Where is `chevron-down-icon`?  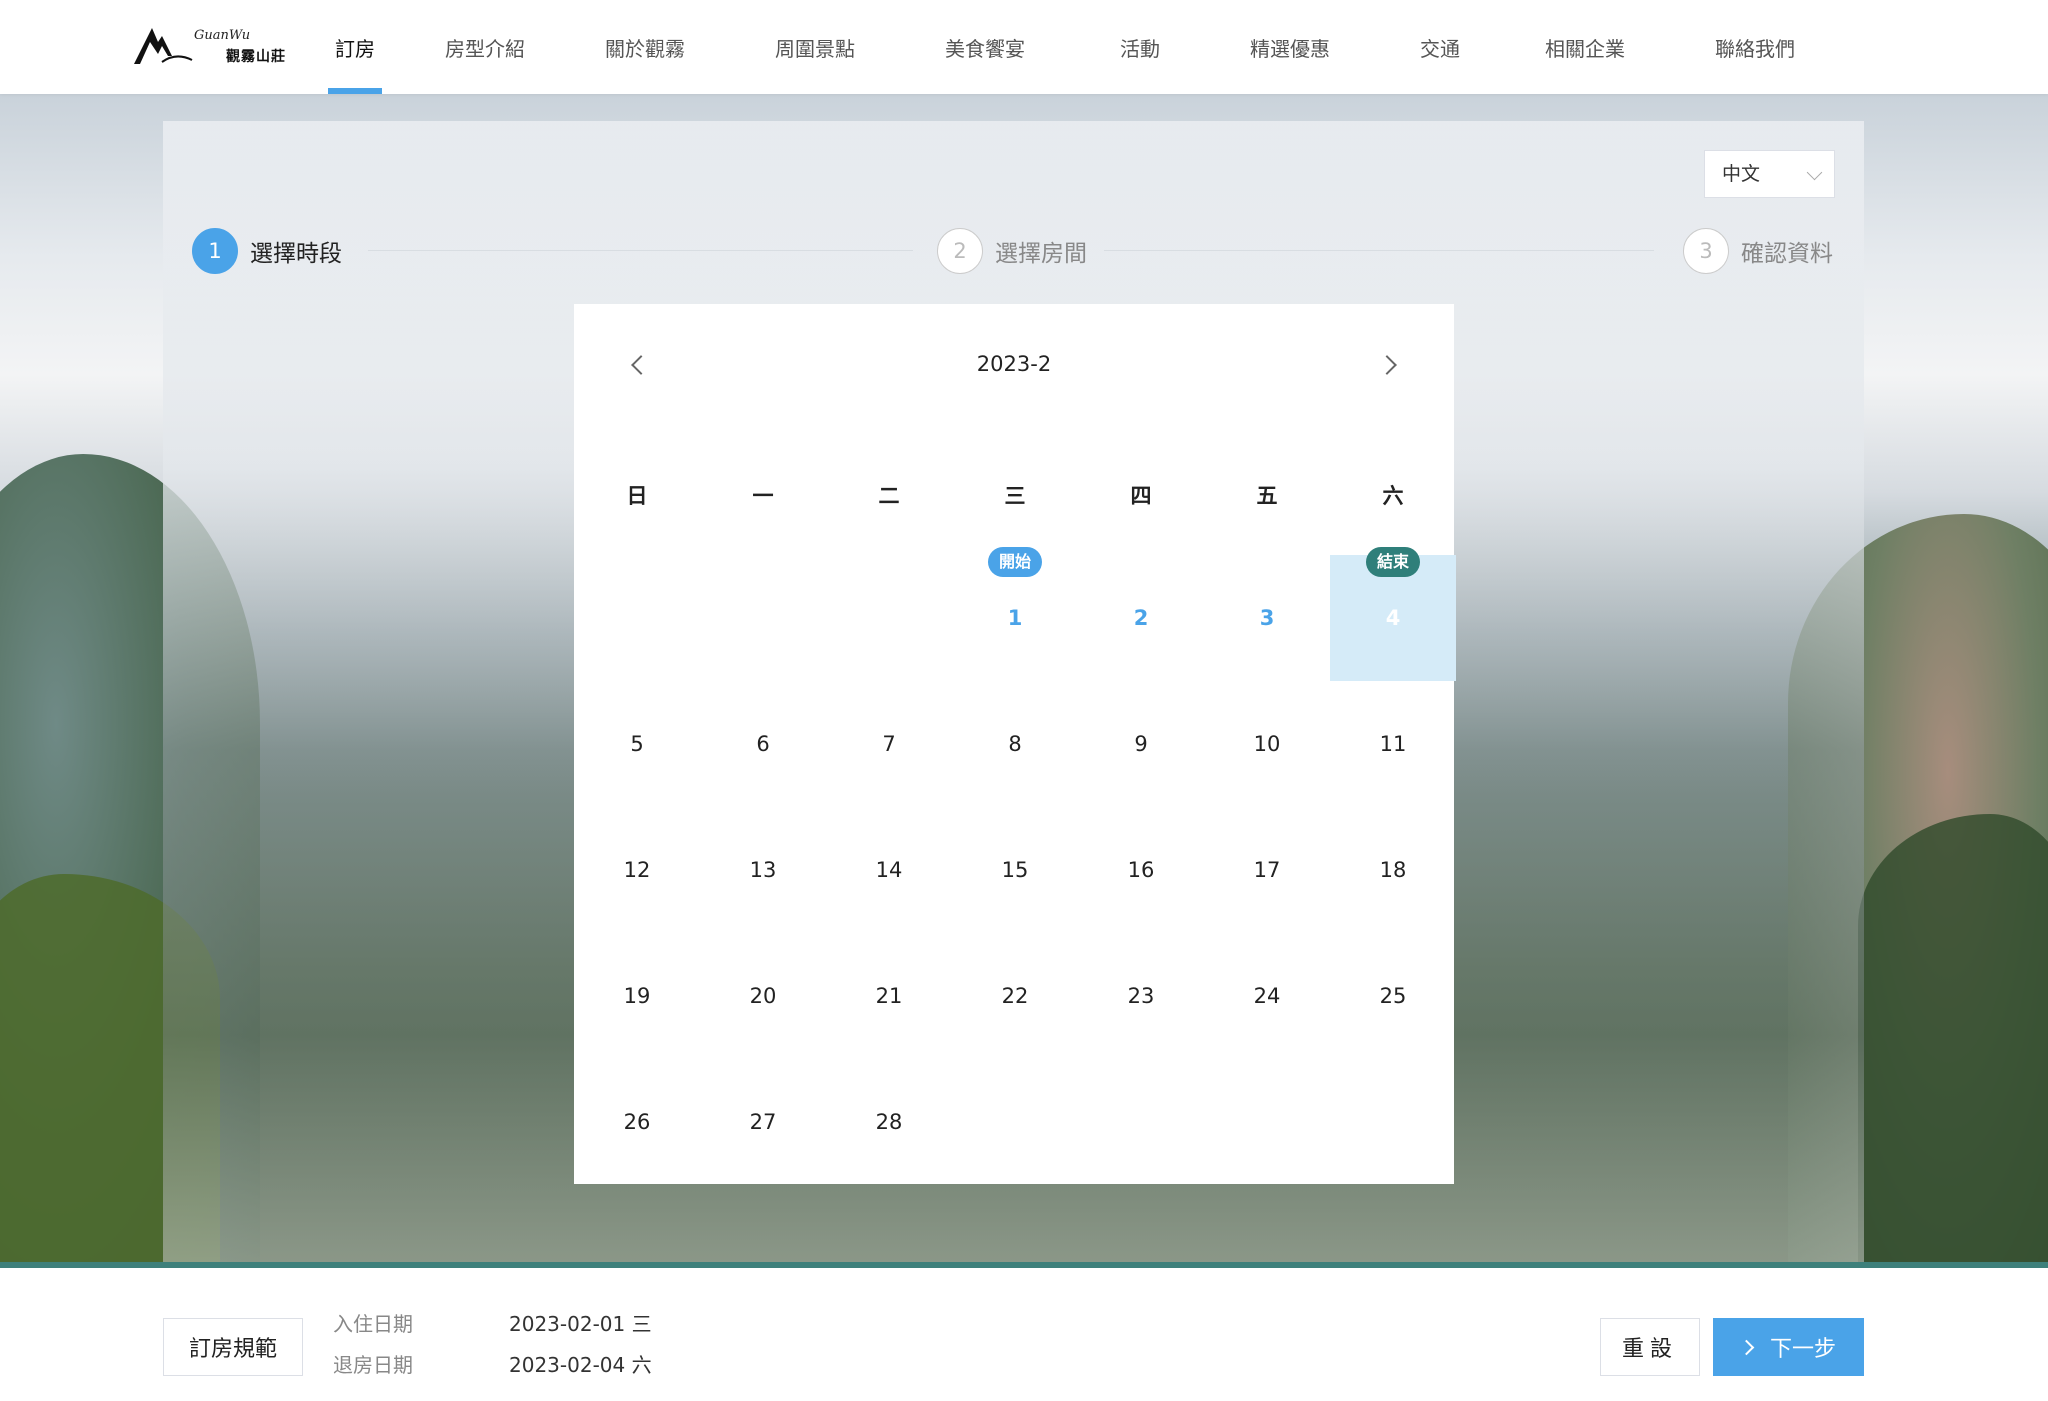 chevron-down-icon is located at coordinates (1814, 172).